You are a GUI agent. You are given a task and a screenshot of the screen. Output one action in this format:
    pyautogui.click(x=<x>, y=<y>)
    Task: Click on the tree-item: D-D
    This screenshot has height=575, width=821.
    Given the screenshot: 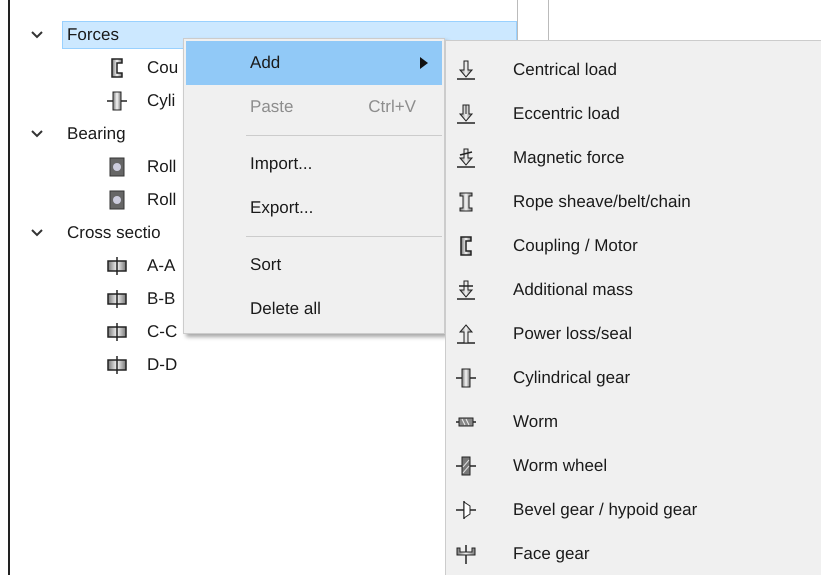 What is the action you would take?
    pyautogui.click(x=162, y=364)
    